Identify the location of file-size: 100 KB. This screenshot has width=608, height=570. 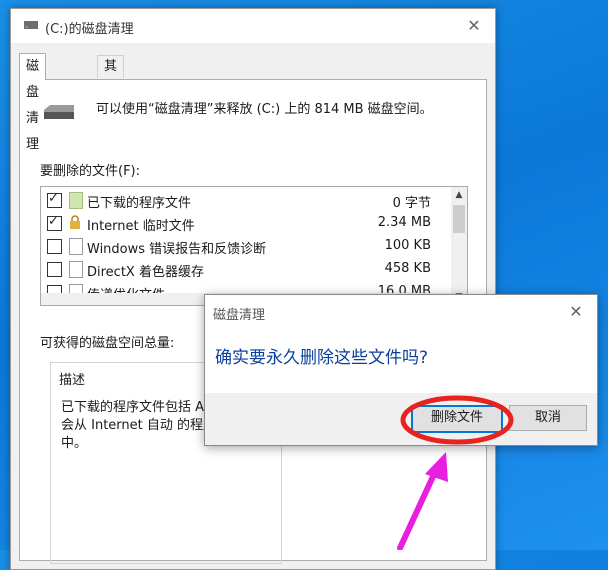
(407, 245).